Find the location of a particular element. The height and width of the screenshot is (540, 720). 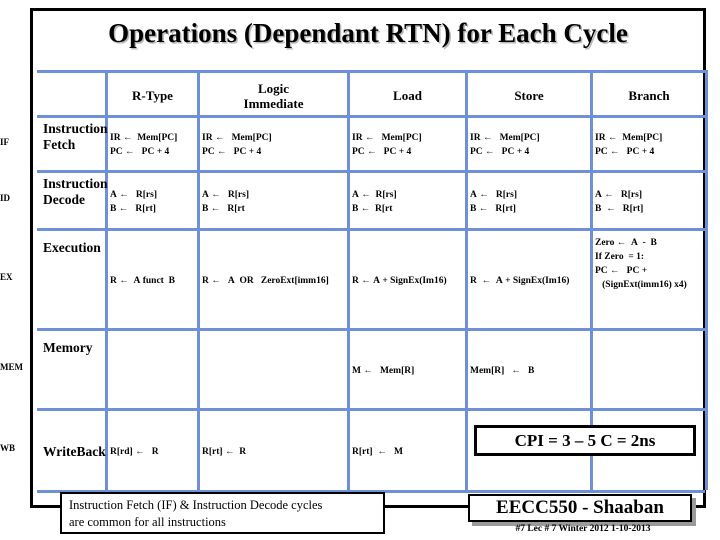

column-header-line: Branch is located at coordinates (649, 95).